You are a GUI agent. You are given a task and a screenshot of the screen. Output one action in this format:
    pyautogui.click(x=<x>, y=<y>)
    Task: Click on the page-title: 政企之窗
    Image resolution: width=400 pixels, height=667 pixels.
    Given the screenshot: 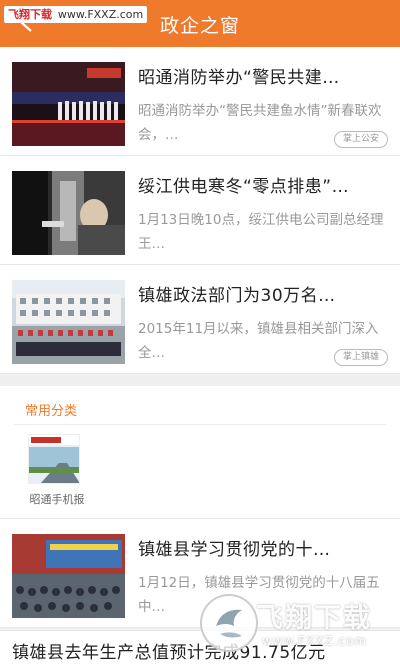 What is the action you would take?
    pyautogui.click(x=199, y=26)
    